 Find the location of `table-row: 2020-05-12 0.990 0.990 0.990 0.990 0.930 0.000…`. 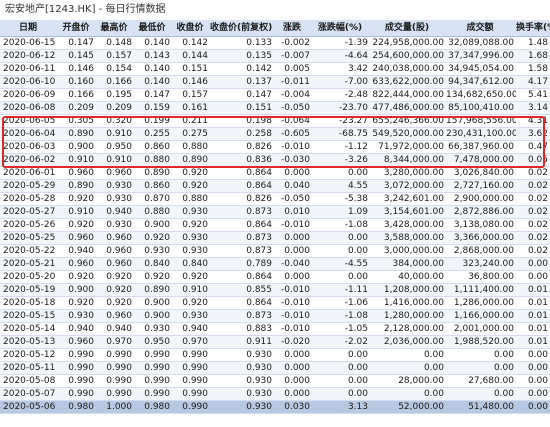

table-row: 2020-05-12 0.990 0.990 0.990 0.990 0.930 0.000… is located at coordinates (275, 355).